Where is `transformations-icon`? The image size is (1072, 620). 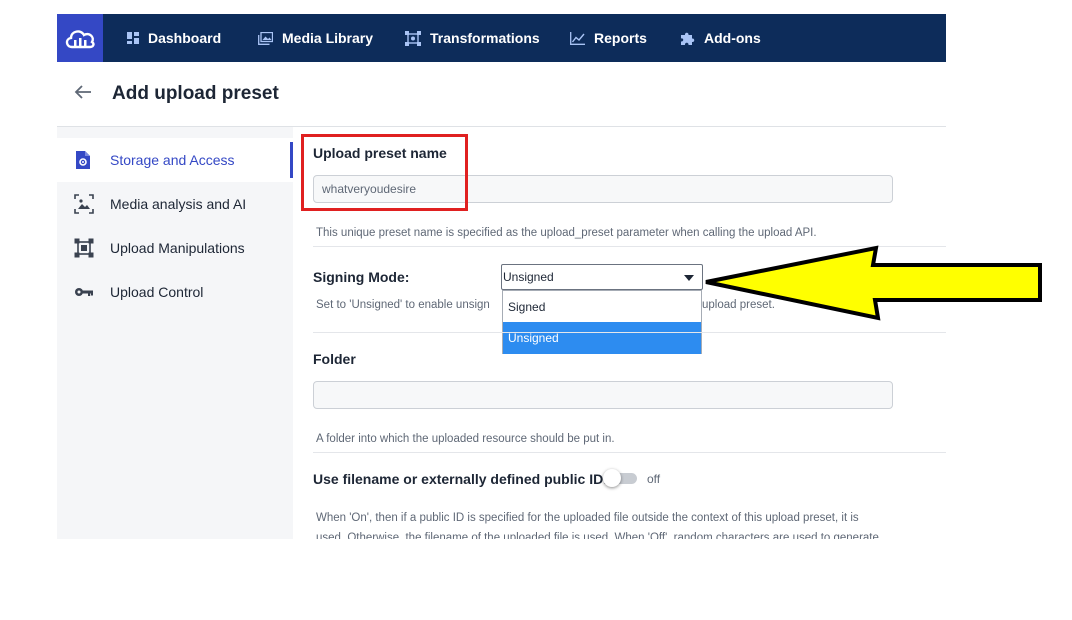
transformations-icon is located at coordinates (413, 38).